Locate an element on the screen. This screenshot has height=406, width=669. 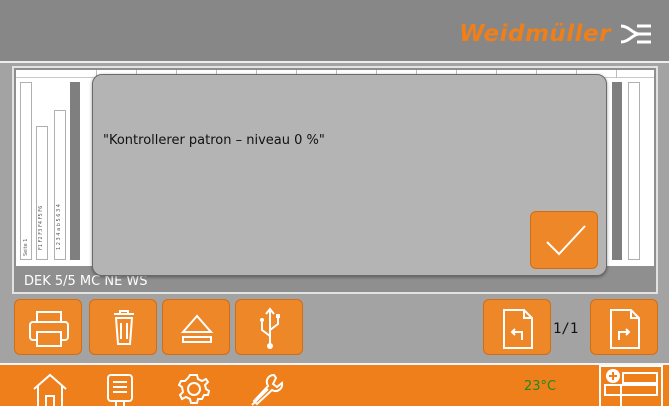
dialog-message: "Kontrollerer patron – niveau 0 %" is located at coordinates (214, 140).